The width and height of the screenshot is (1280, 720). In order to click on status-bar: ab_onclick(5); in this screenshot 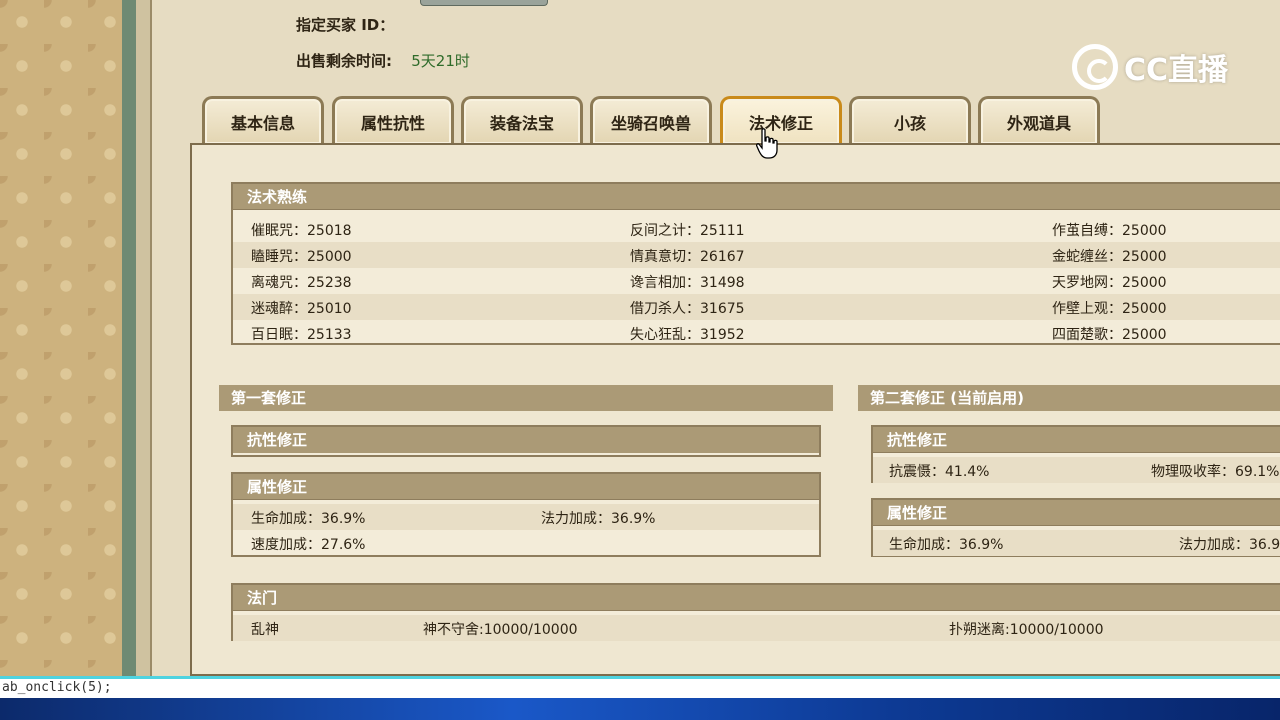, I will do `click(640, 687)`.